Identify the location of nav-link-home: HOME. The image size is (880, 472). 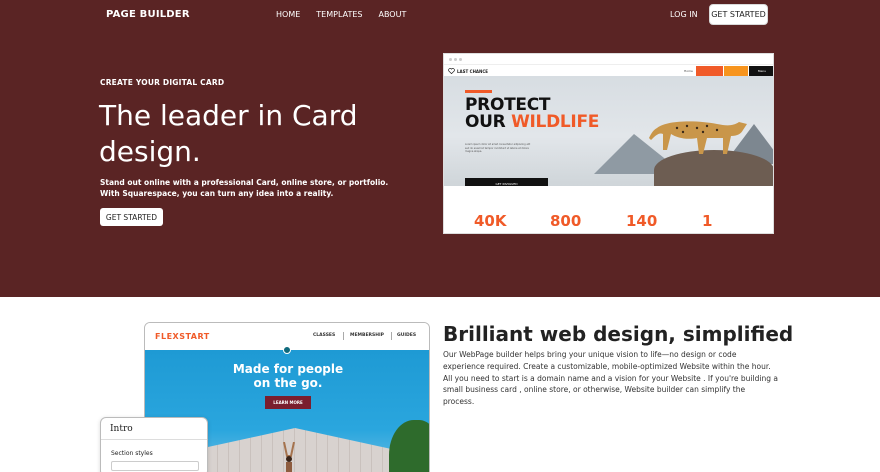
(288, 14).